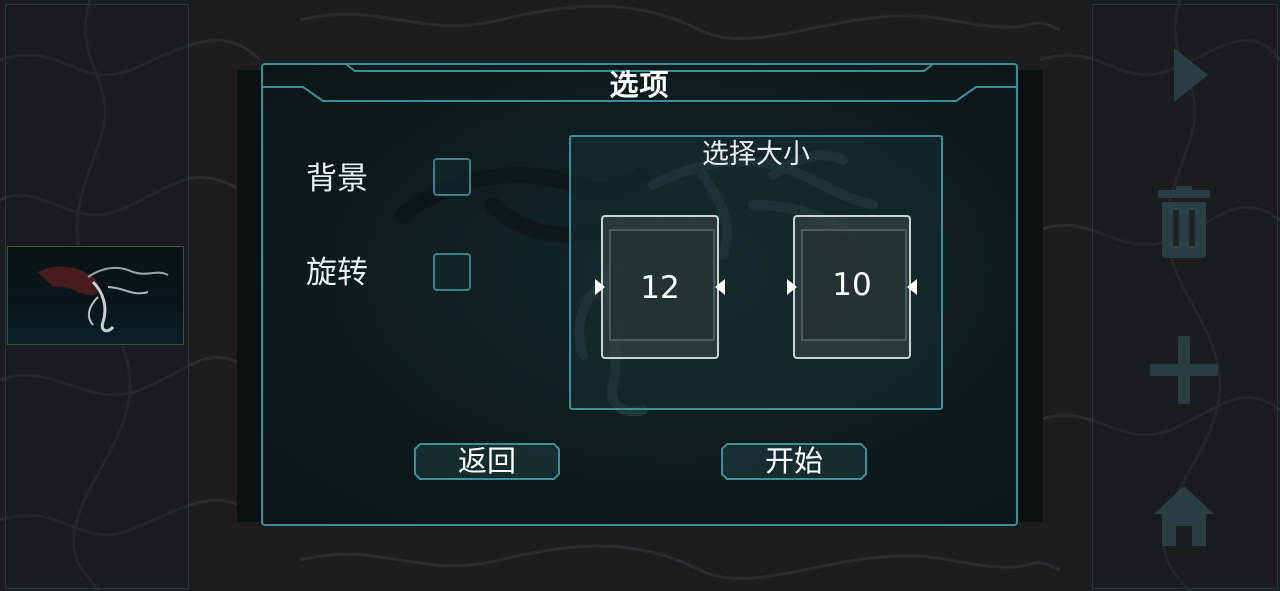 The width and height of the screenshot is (1280, 591). I want to click on width-value: 12, so click(660, 288).